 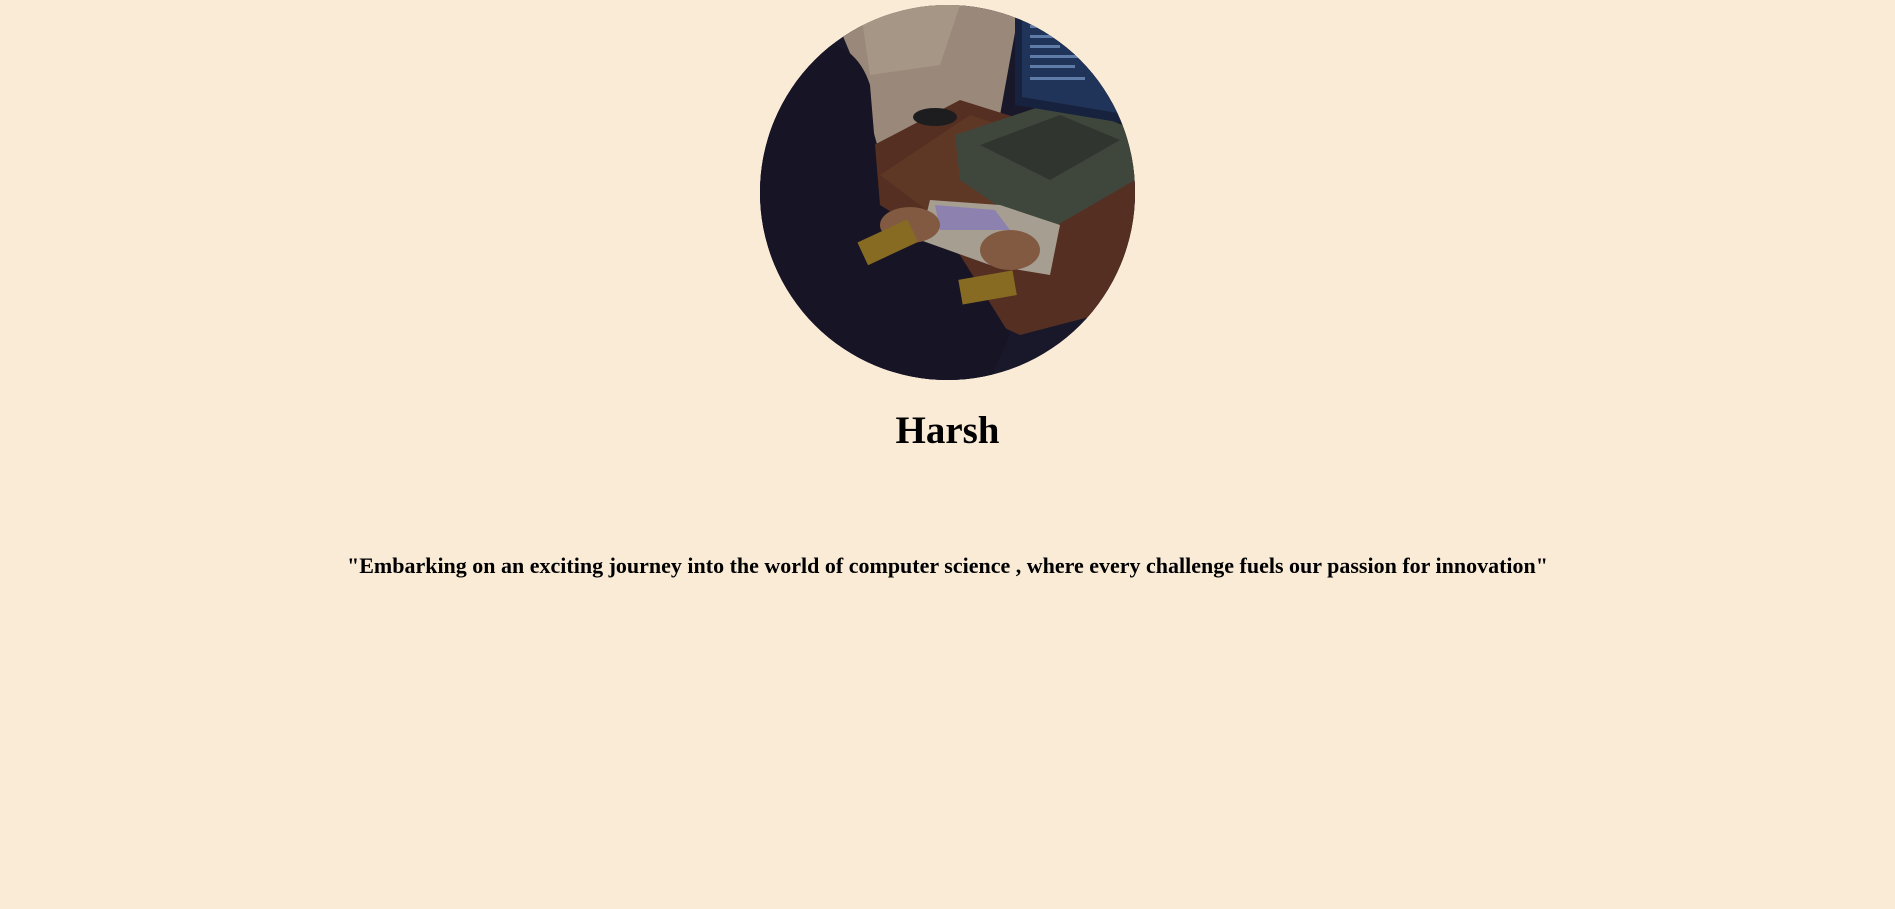 I want to click on profile-name: Harsh, so click(x=947, y=430).